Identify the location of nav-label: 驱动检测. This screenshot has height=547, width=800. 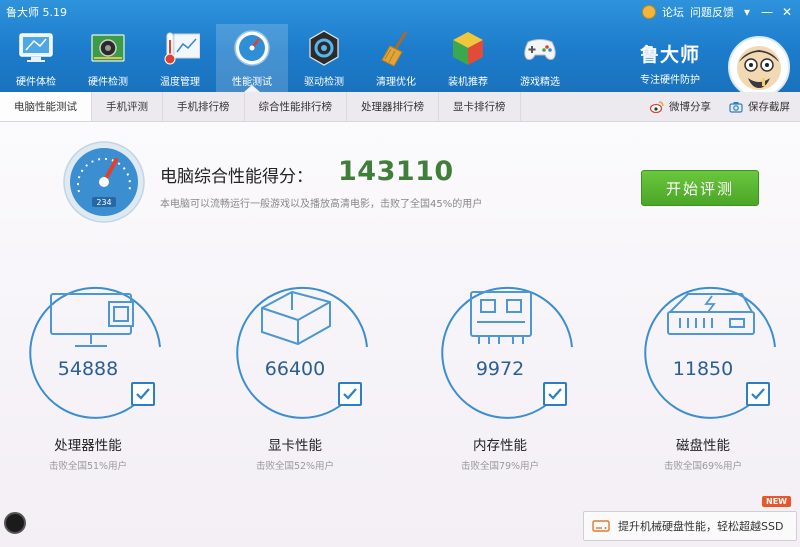
(324, 82).